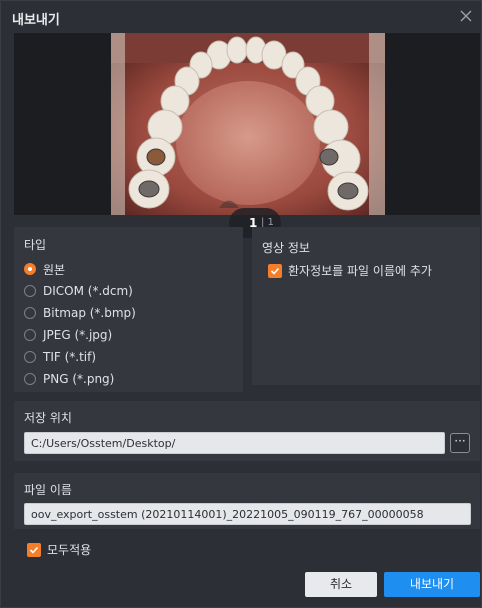  Describe the element at coordinates (54, 269) in the screenshot. I see `type-option-label: 원본` at that location.